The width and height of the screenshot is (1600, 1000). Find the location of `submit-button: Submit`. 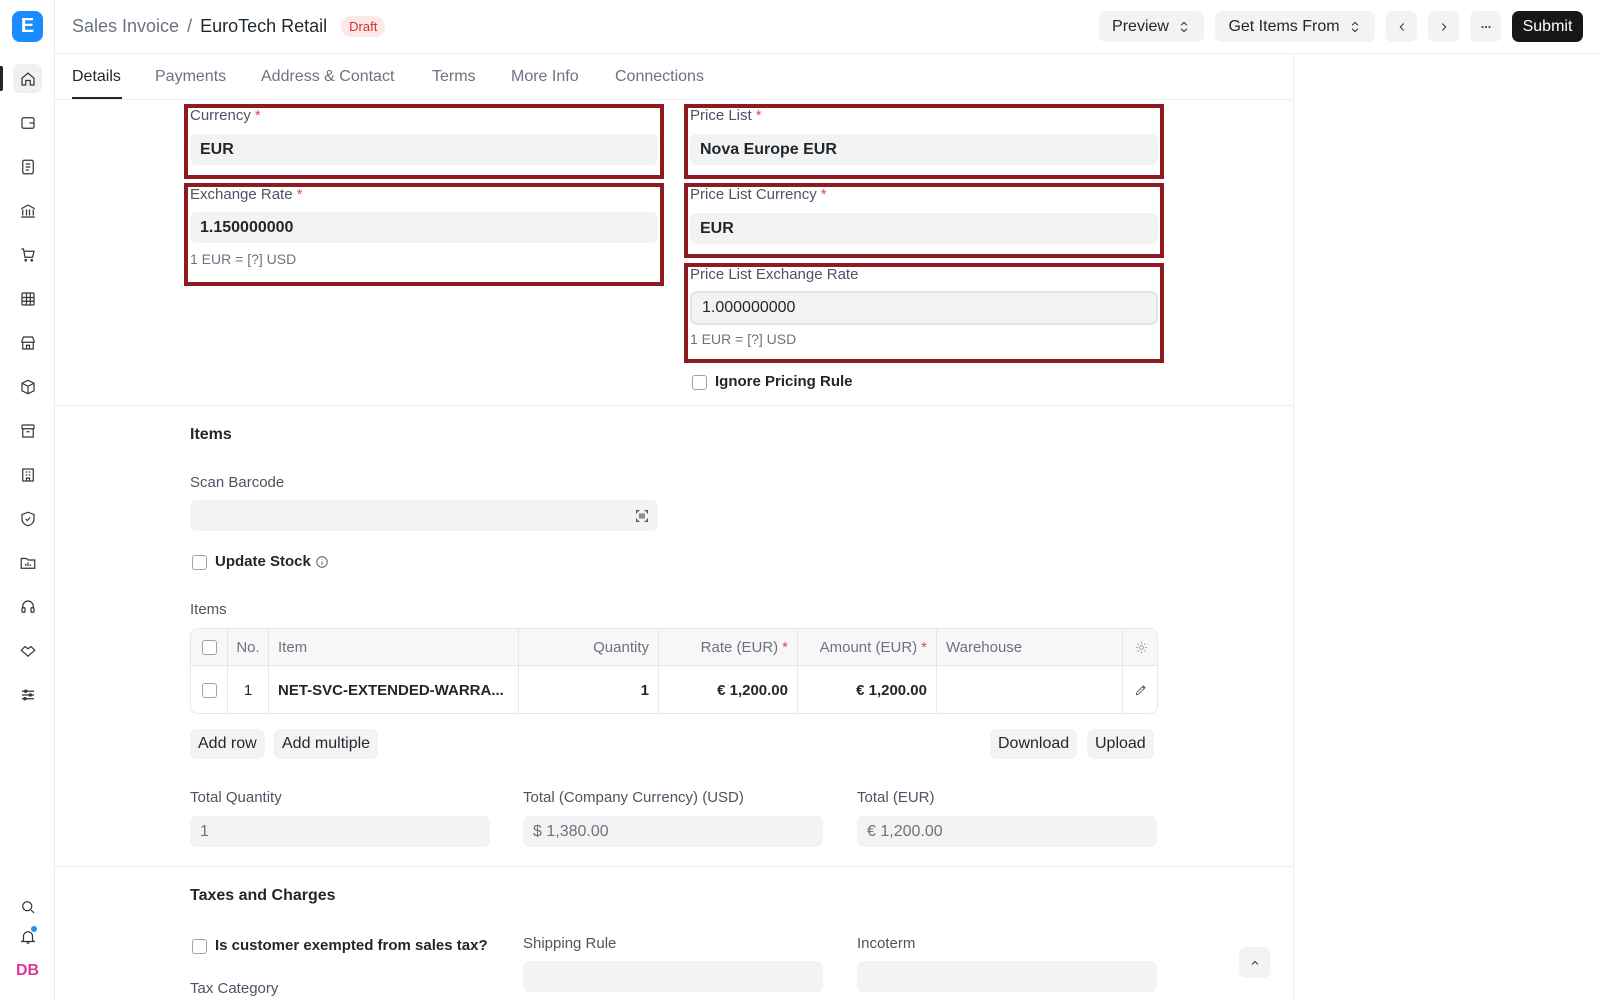

submit-button: Submit is located at coordinates (1547, 26).